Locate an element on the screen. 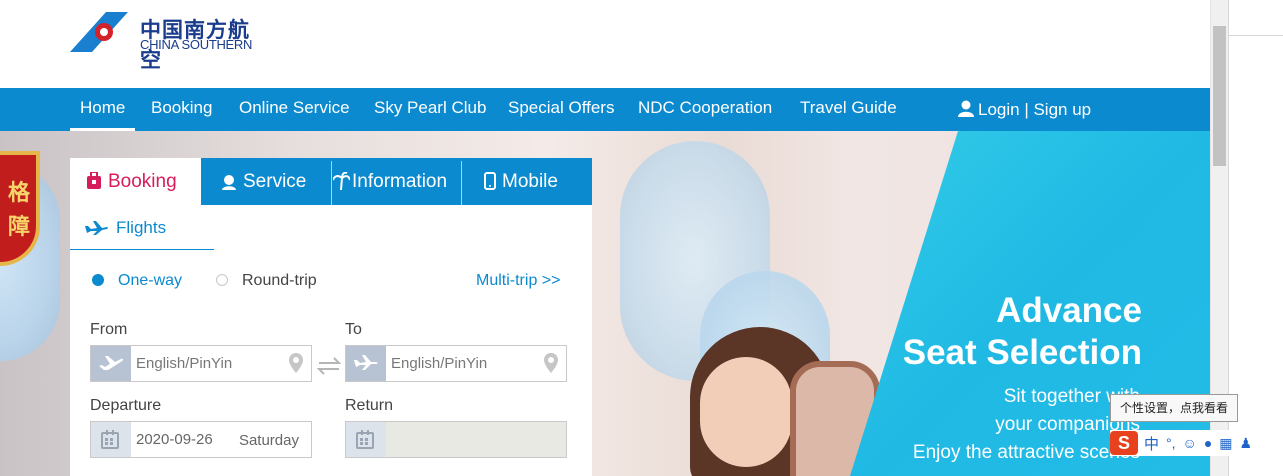 The height and width of the screenshot is (476, 1283). bag-icon is located at coordinates (94, 180).